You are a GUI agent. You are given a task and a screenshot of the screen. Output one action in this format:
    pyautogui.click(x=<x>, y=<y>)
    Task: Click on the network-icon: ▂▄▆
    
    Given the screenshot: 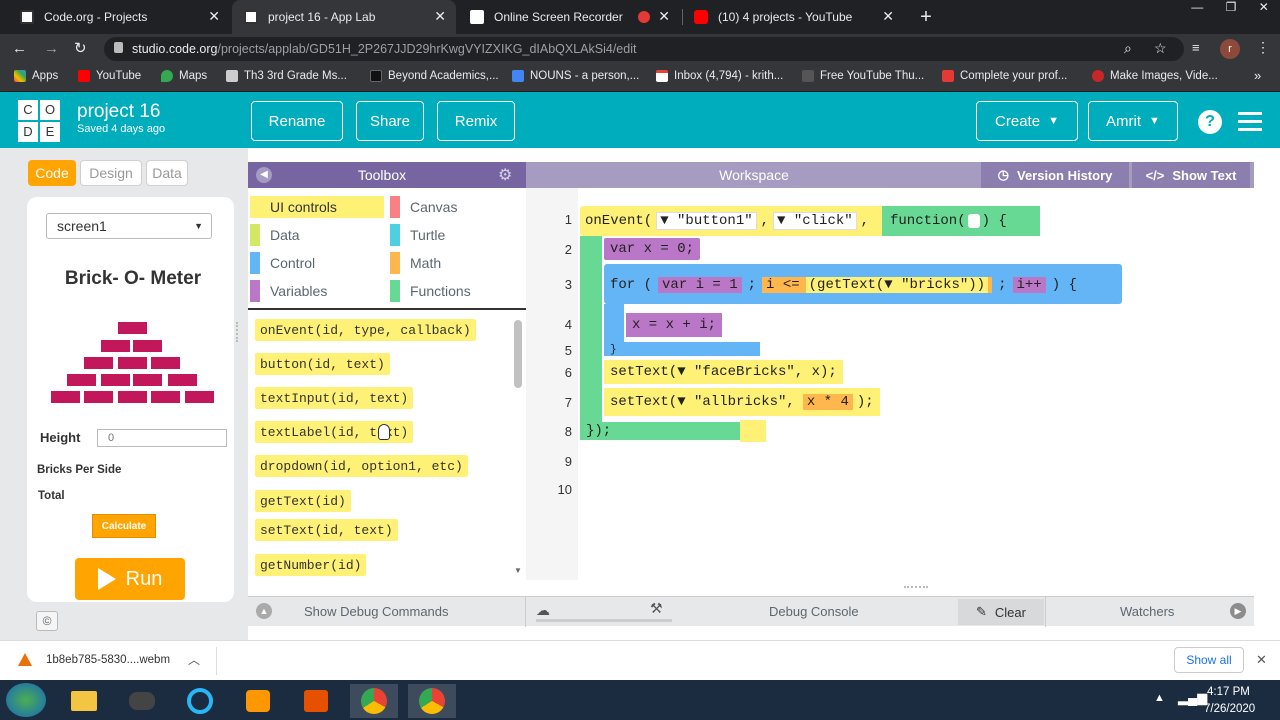 What is the action you would take?
    pyautogui.click(x=1192, y=698)
    